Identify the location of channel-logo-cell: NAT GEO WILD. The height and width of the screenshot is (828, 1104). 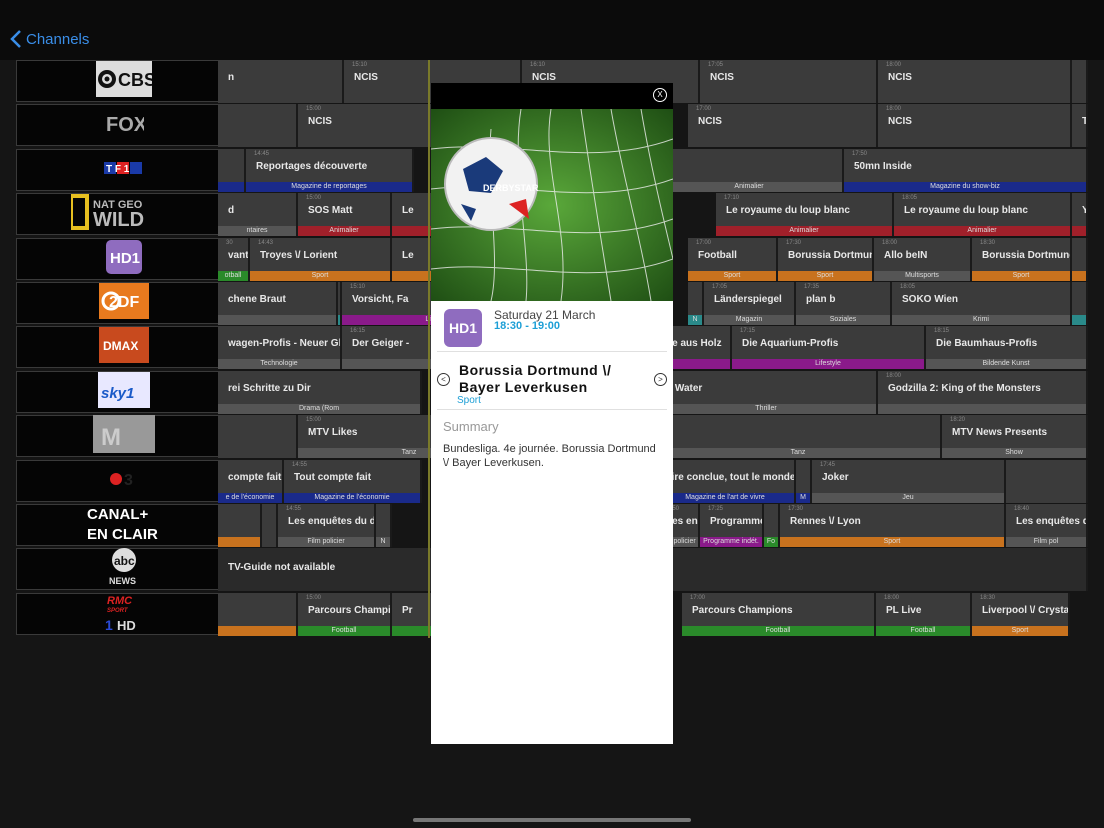
(124, 214).